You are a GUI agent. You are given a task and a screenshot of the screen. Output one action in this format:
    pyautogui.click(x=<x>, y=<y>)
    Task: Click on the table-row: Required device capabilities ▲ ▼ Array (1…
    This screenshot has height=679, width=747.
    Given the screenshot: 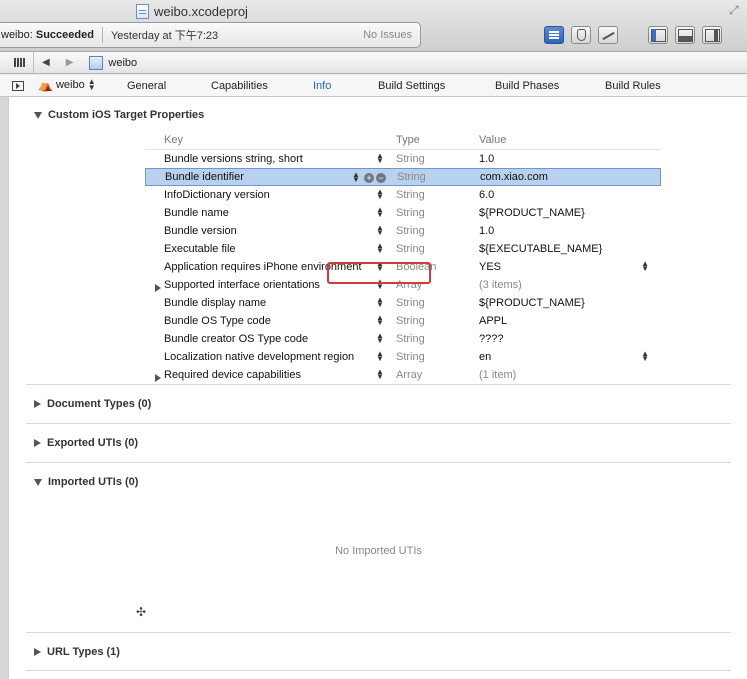 What is the action you would take?
    pyautogui.click(x=403, y=375)
    